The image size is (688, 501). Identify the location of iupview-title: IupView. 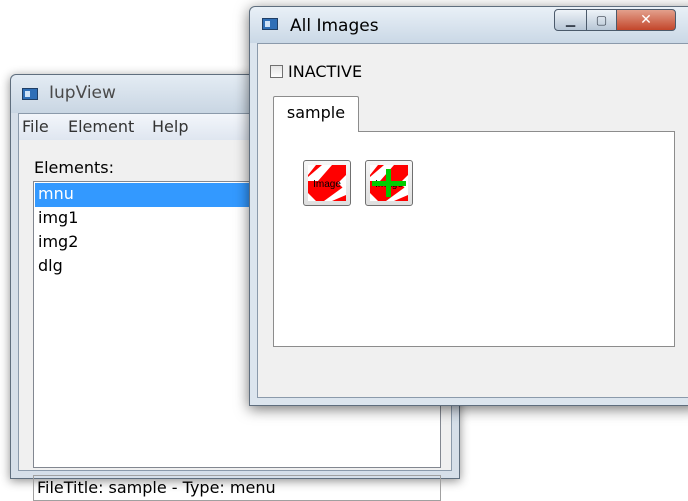
(82, 93).